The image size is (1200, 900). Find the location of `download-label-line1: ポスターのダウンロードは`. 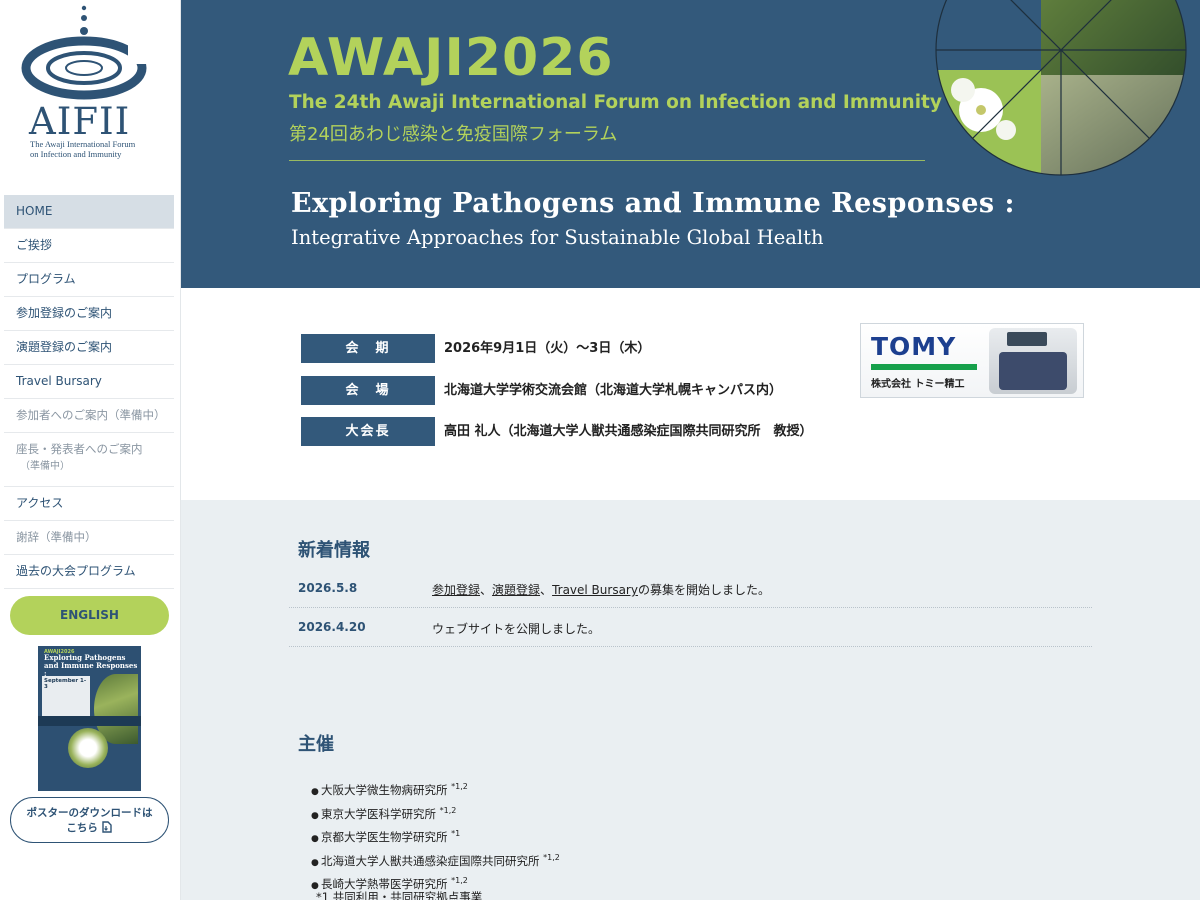

download-label-line1: ポスターのダウンロードは is located at coordinates (89, 813).